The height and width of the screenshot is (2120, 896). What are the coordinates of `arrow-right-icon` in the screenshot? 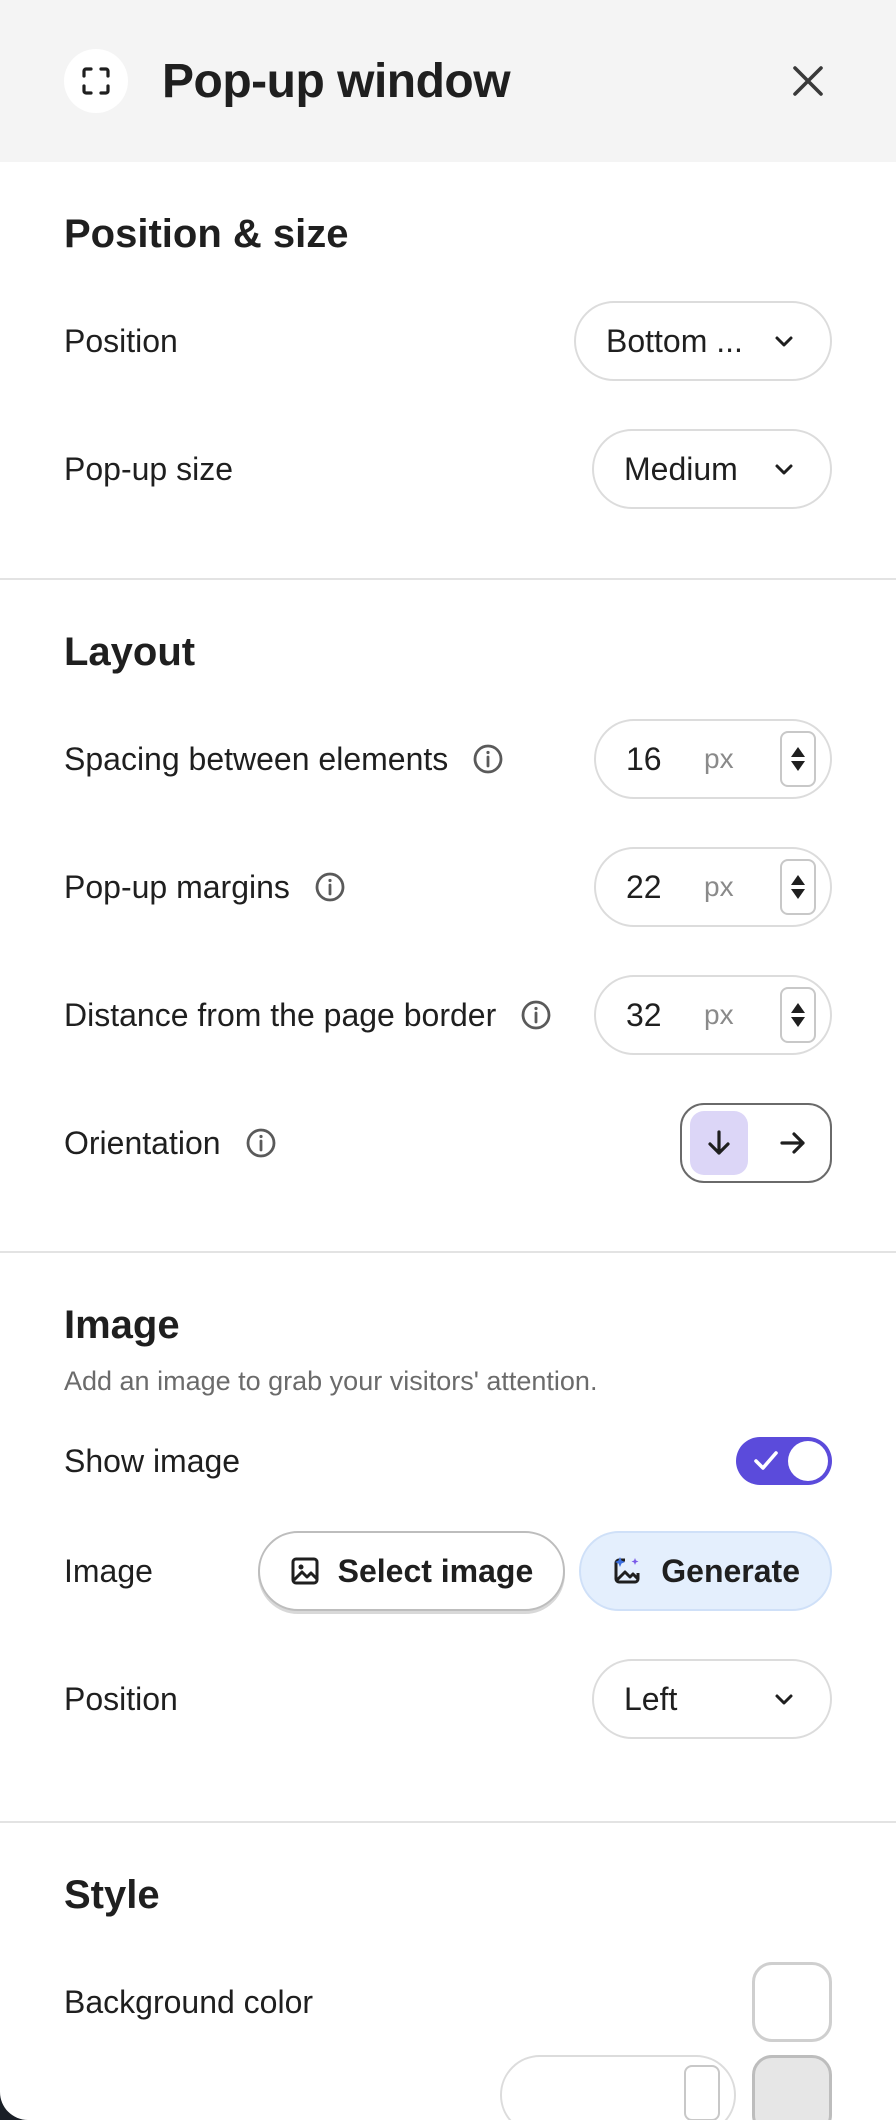 It's located at (792, 1143).